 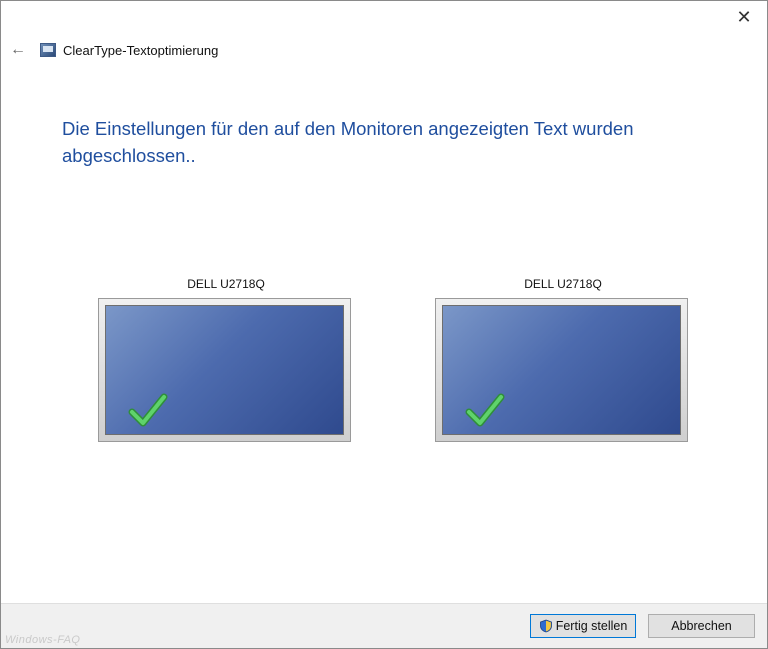 I want to click on monitor-2-label: DELL U2718Q, so click(x=563, y=284).